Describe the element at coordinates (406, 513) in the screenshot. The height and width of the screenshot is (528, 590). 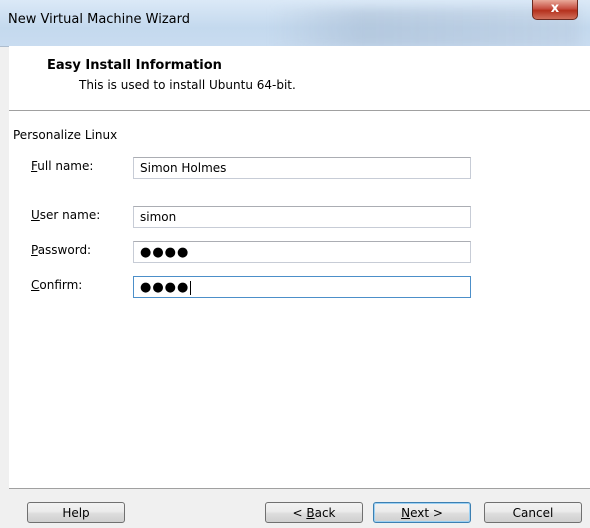
I see `next-button-accesskey: N` at that location.